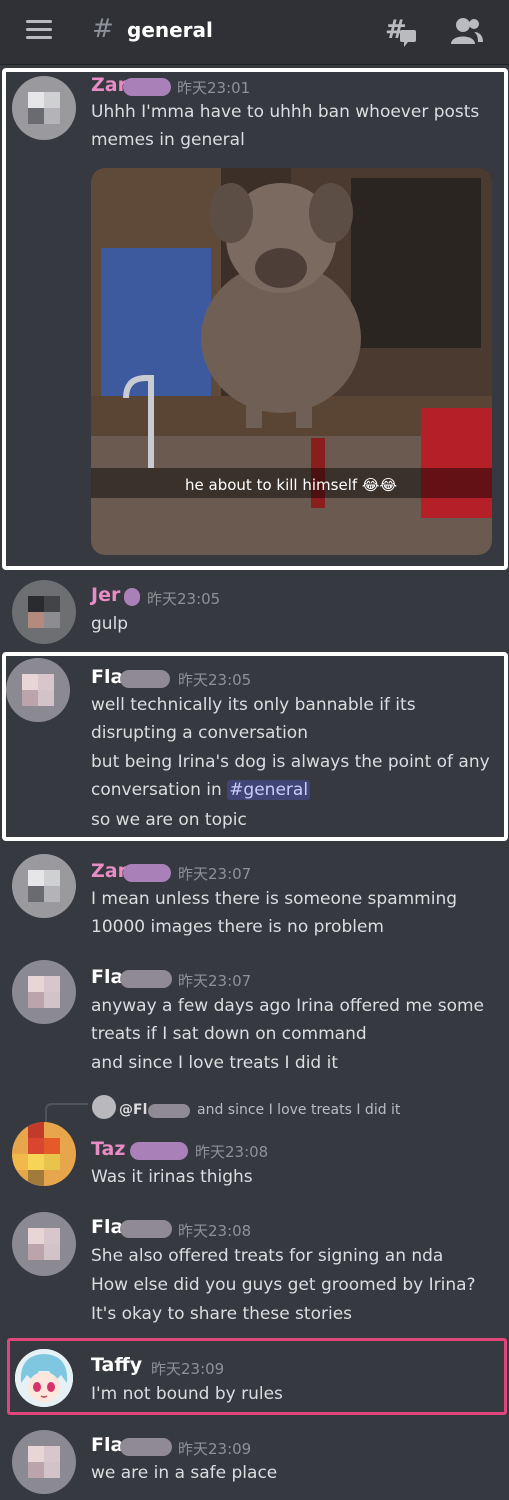 This screenshot has height=1500, width=509. What do you see at coordinates (254, 612) in the screenshot?
I see `message: Jer 昨天23:05 gulp` at bounding box center [254, 612].